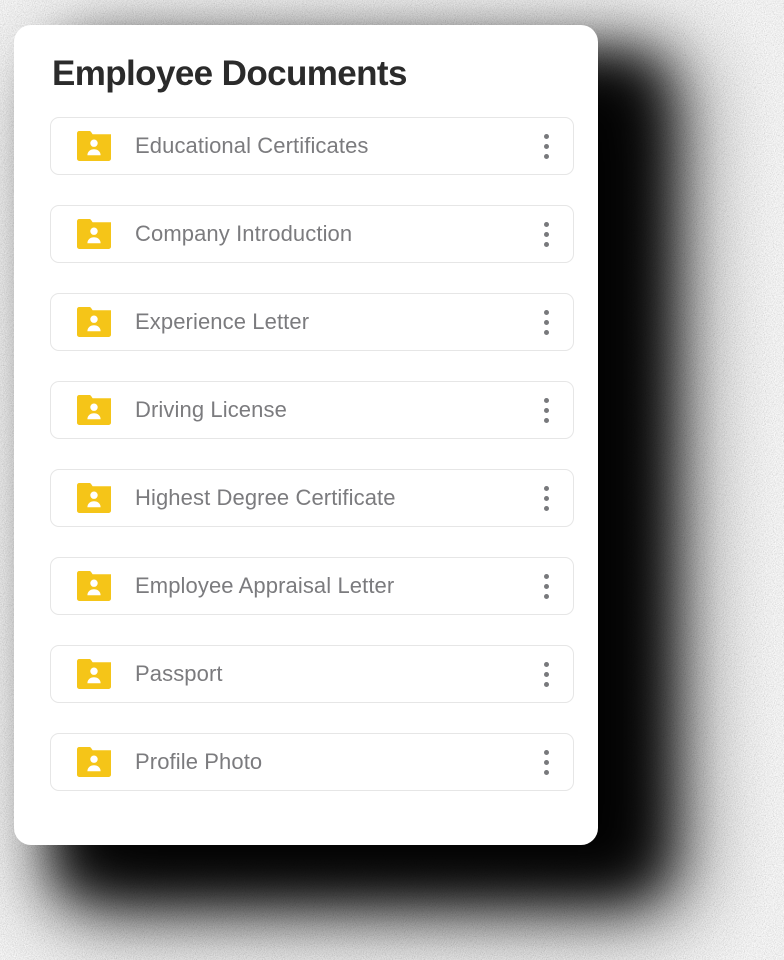  I want to click on list-item: Passport, so click(312, 674).